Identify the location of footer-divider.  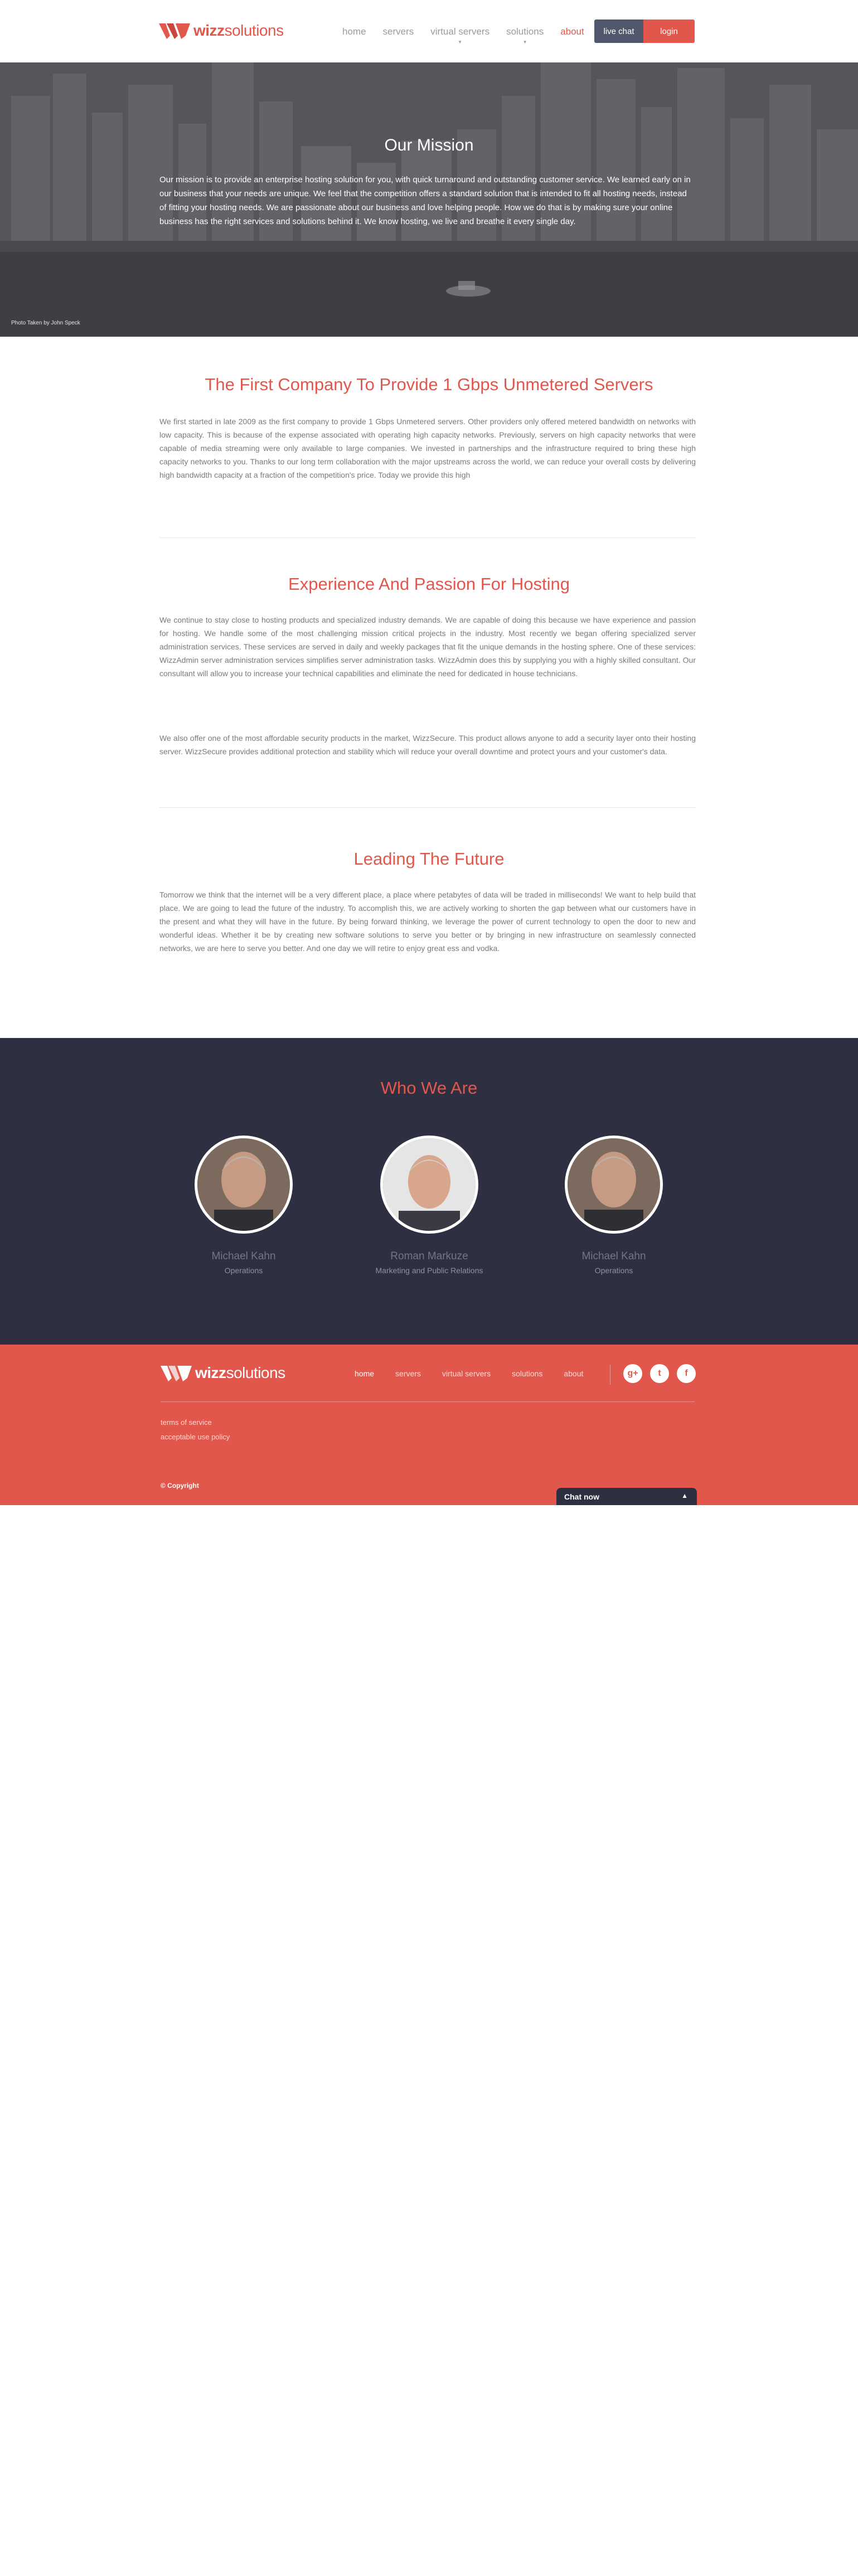
(428, 1402).